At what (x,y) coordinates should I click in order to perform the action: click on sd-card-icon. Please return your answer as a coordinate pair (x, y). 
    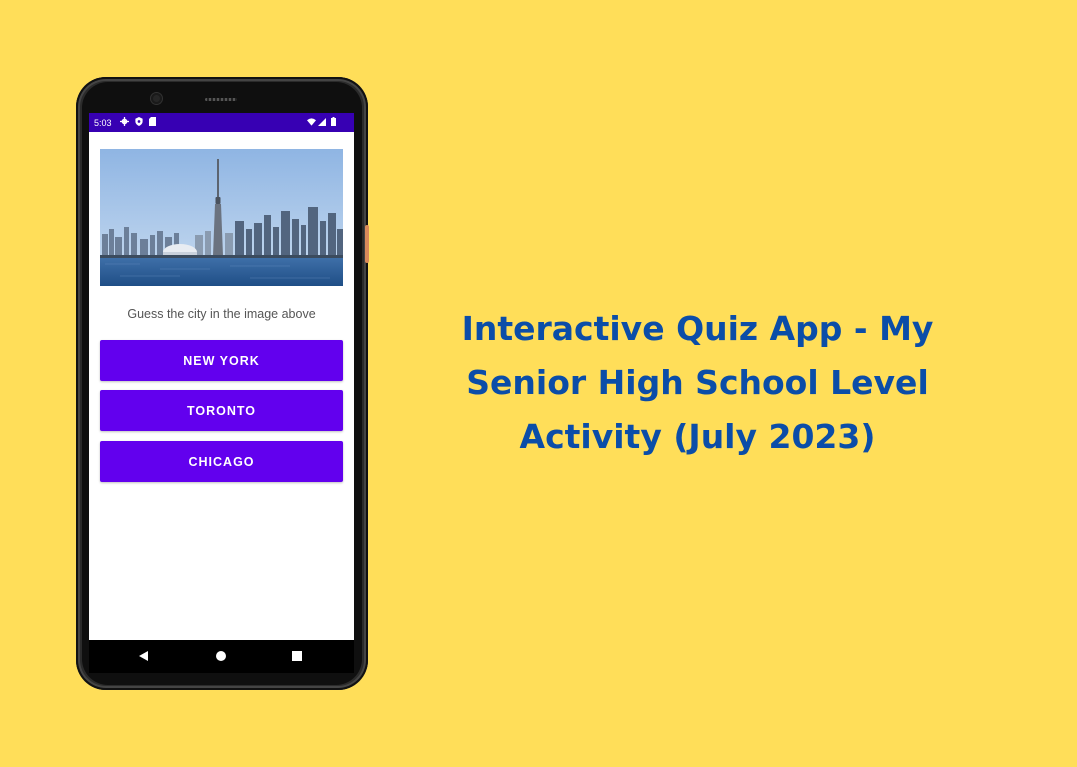
    Looking at the image, I should click on (152, 122).